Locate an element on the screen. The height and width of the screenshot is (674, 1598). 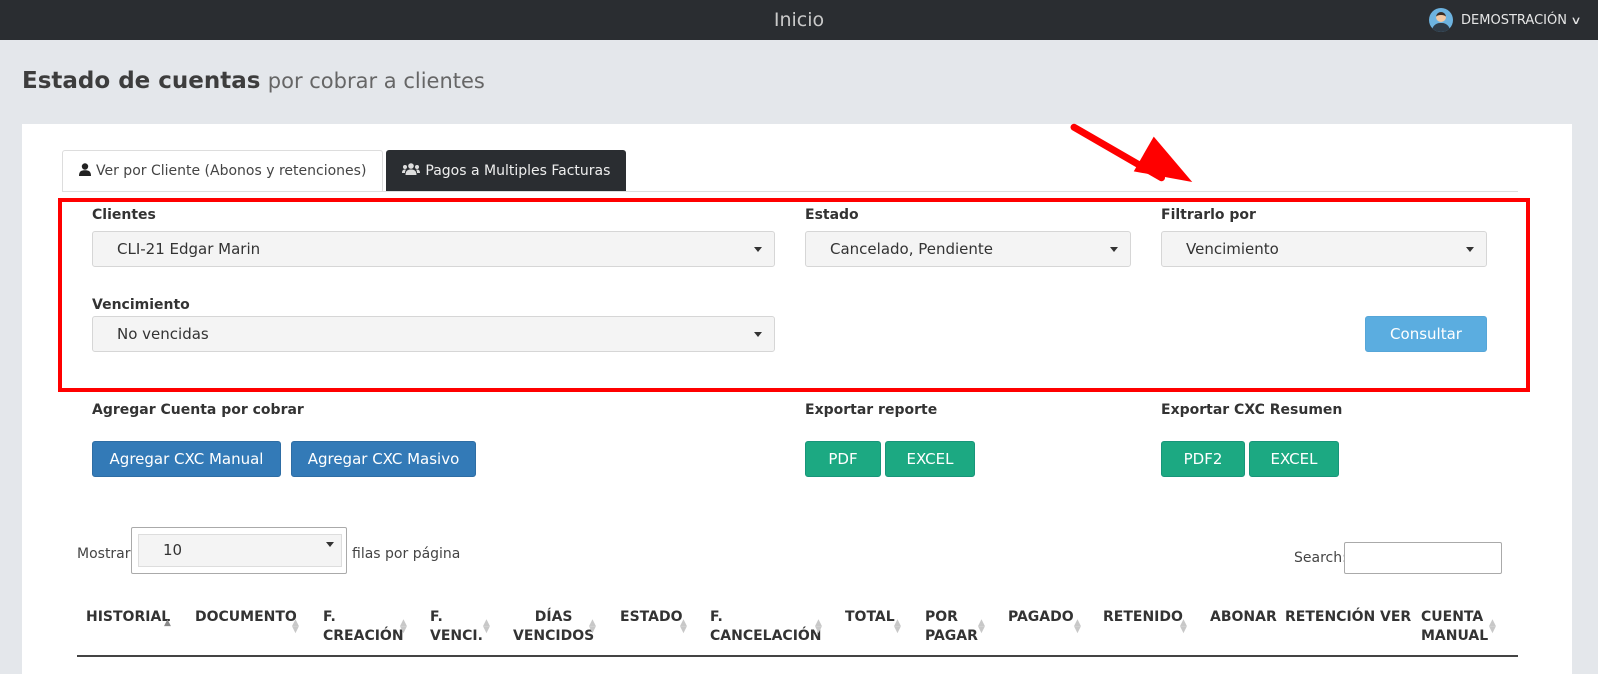
user-icon is located at coordinates (85, 171).